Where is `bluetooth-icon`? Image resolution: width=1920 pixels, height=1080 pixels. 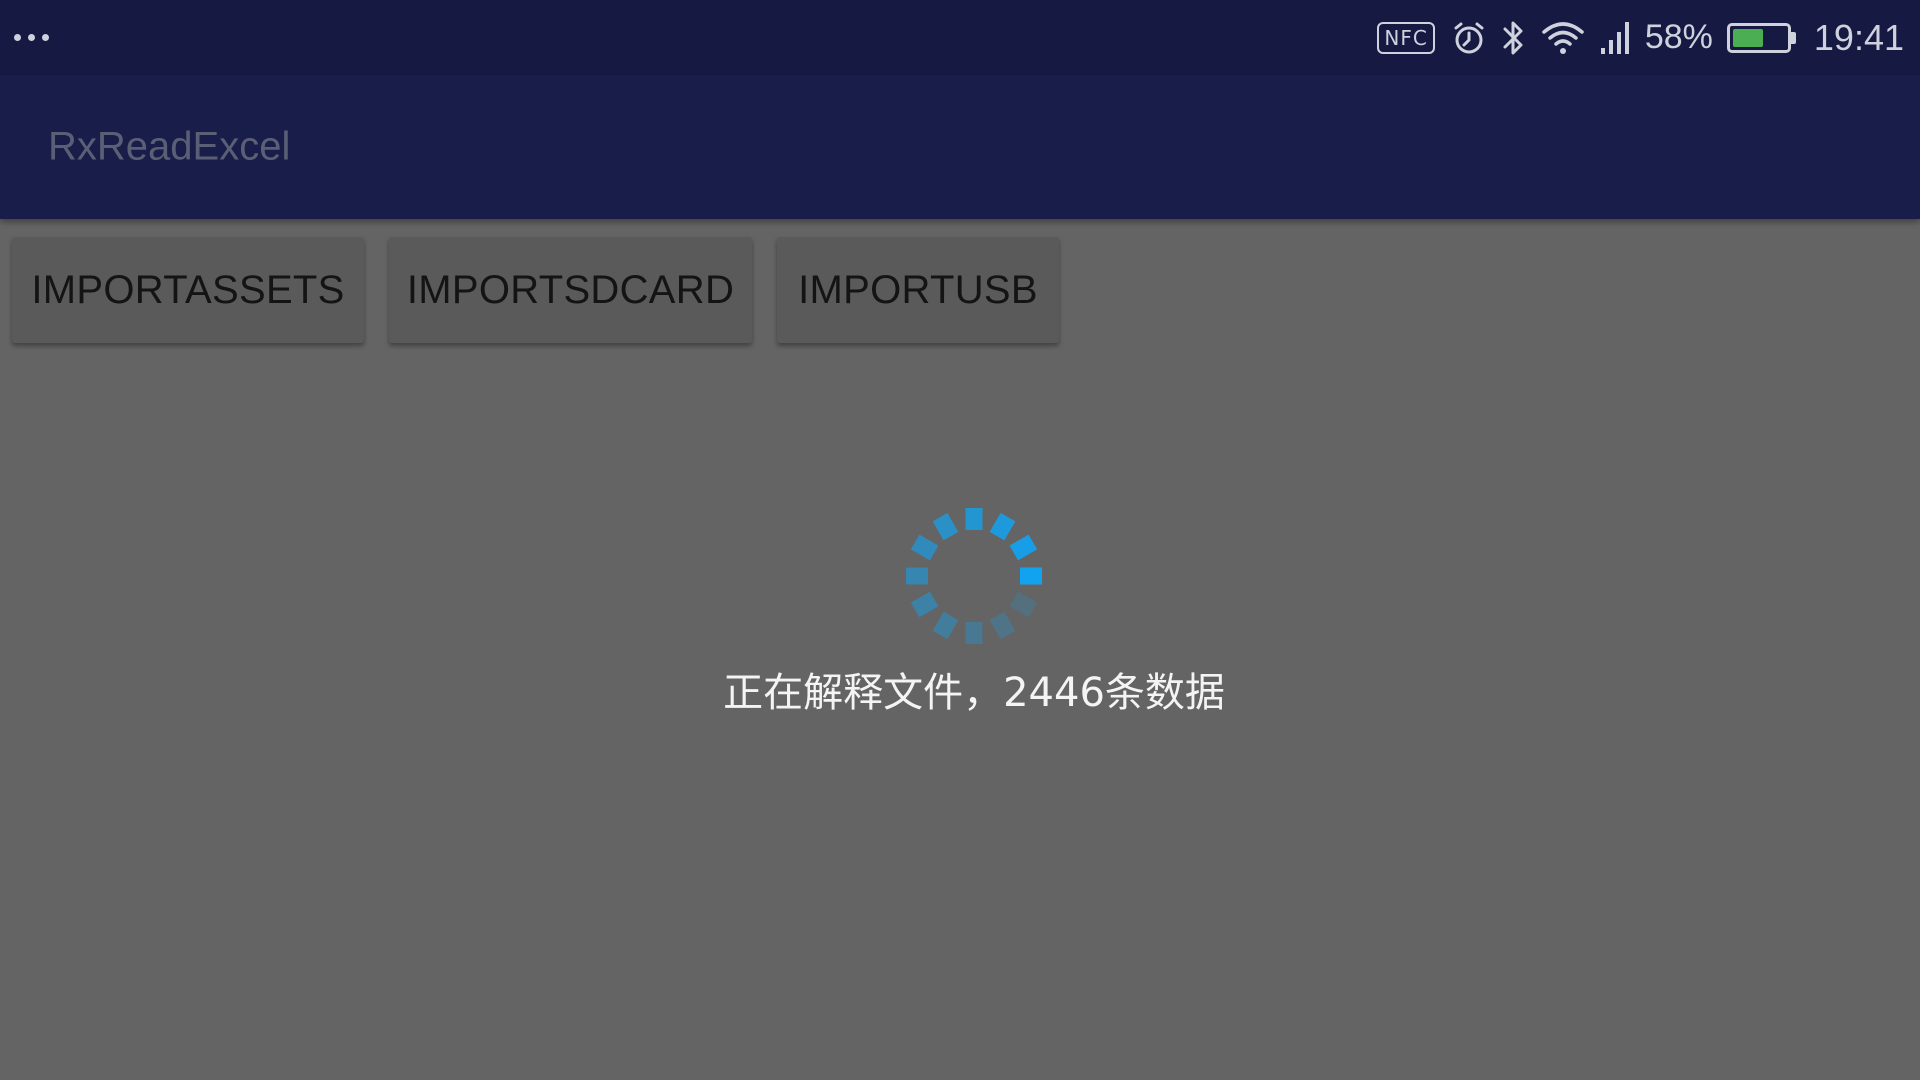
bluetooth-icon is located at coordinates (1514, 38).